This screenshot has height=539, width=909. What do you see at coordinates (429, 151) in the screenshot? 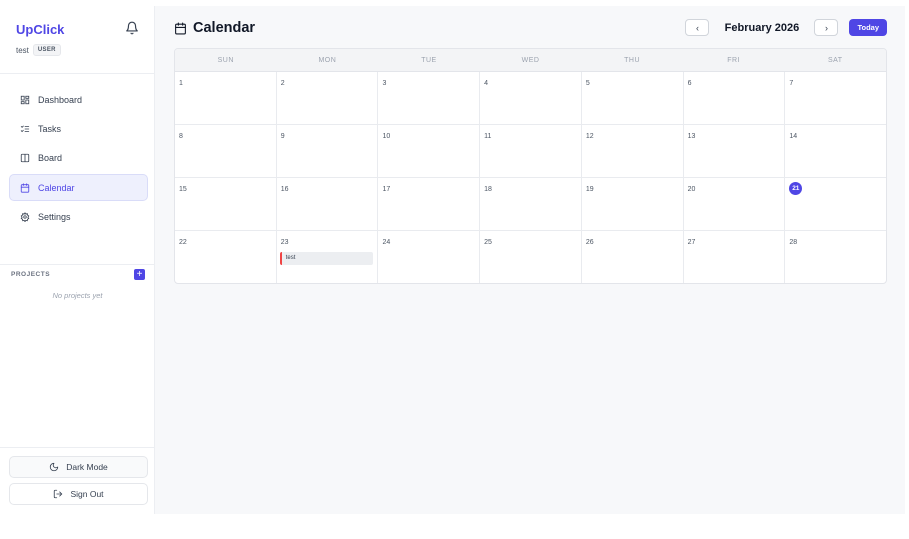
I see `calendar-day: 10` at bounding box center [429, 151].